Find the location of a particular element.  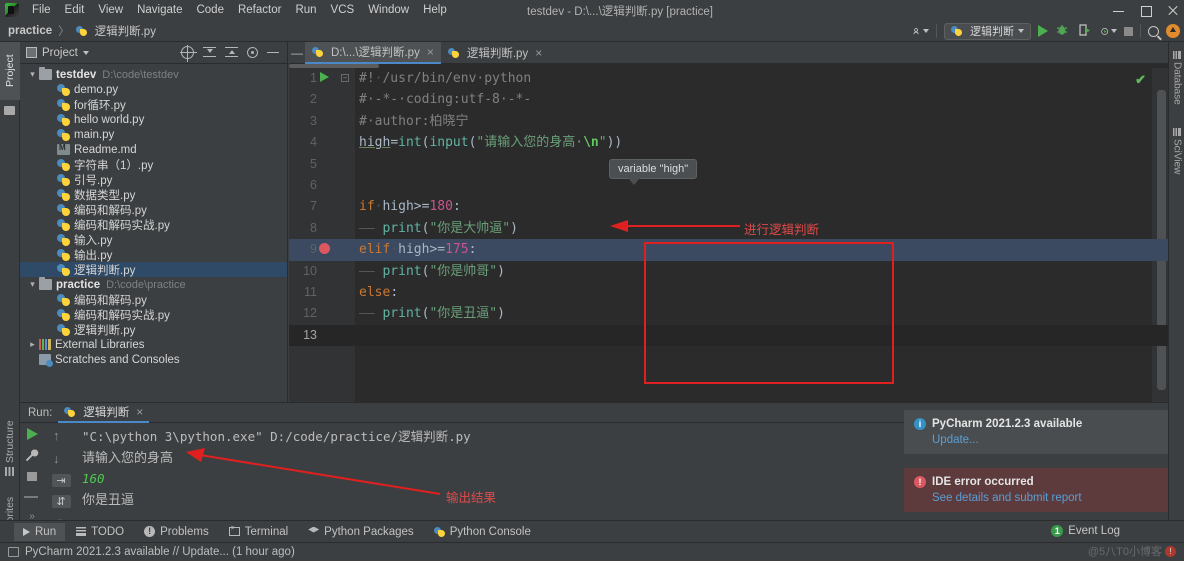

run-icon is located at coordinates (1043, 31).